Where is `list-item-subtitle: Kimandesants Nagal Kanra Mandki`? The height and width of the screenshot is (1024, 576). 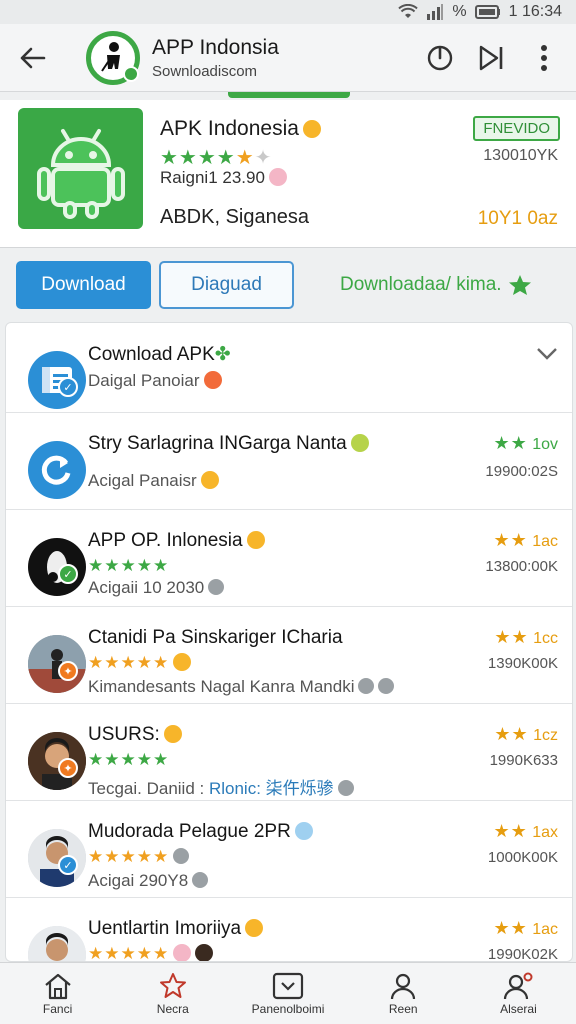
list-item-subtitle: Kimandesants Nagal Kanra Mandki is located at coordinates (241, 687).